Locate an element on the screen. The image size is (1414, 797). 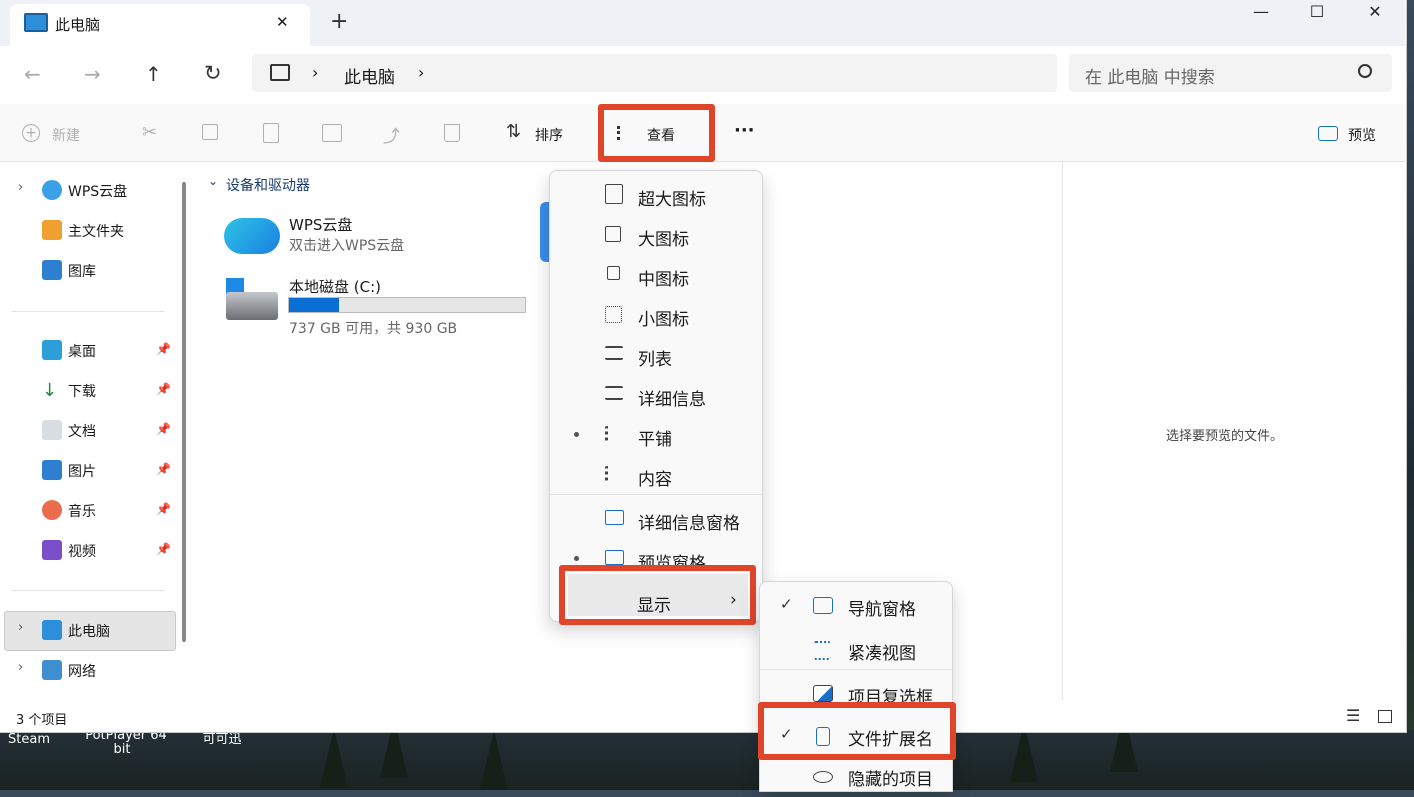
sidebar-item-label: 图库 is located at coordinates (82, 272).